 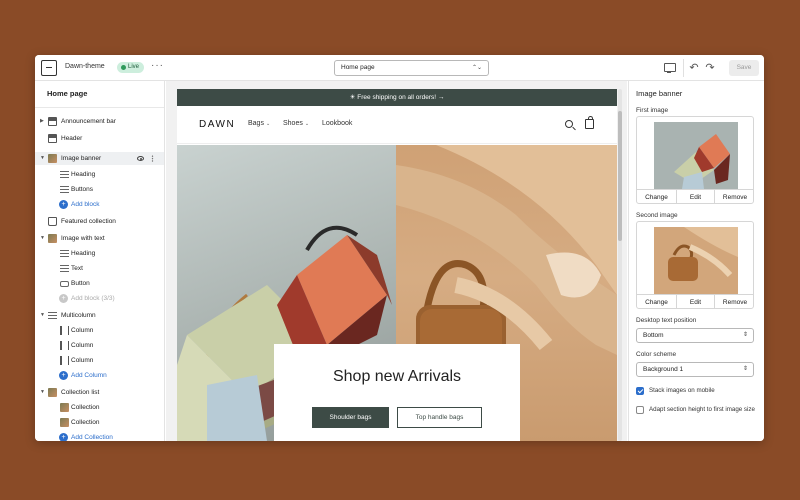 What do you see at coordinates (152, 158) in the screenshot?
I see `drag-handle-icon` at bounding box center [152, 158].